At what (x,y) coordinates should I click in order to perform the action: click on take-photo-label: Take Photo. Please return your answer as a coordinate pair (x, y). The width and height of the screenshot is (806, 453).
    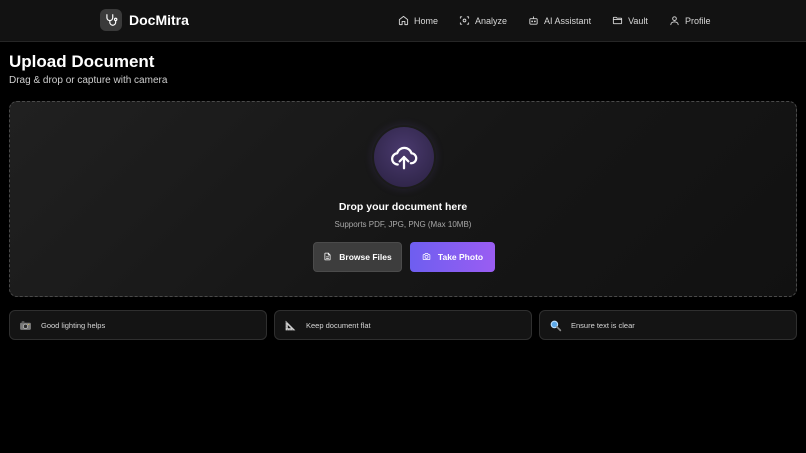
    Looking at the image, I should click on (460, 257).